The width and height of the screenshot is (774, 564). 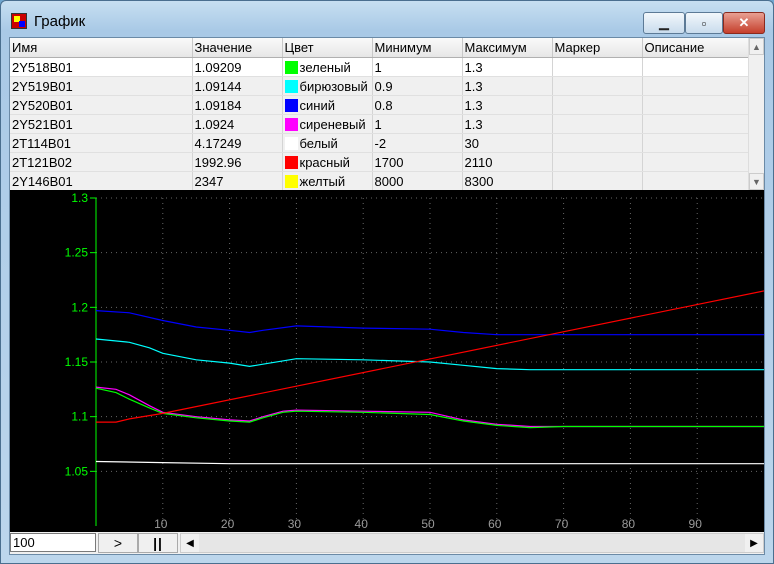 I want to click on table-row: 2T114B01 4.17249 белый -2 30, so click(x=379, y=143).